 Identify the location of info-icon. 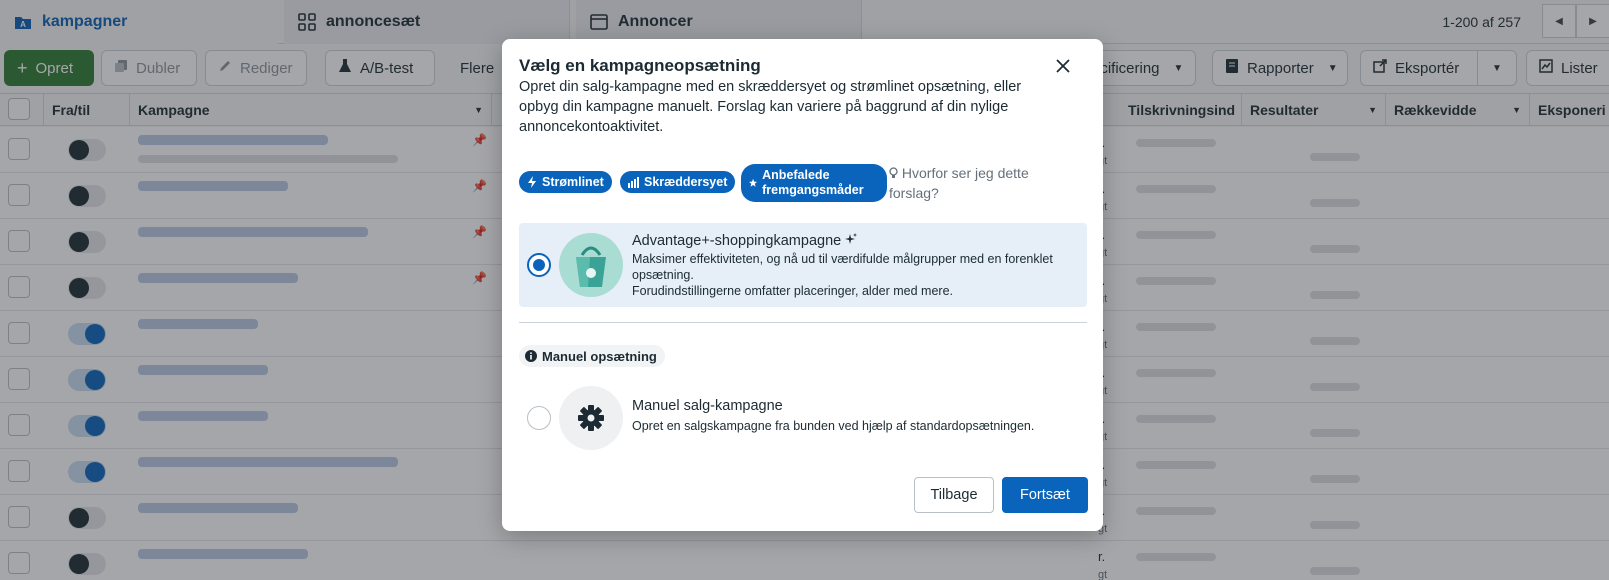
(531, 356).